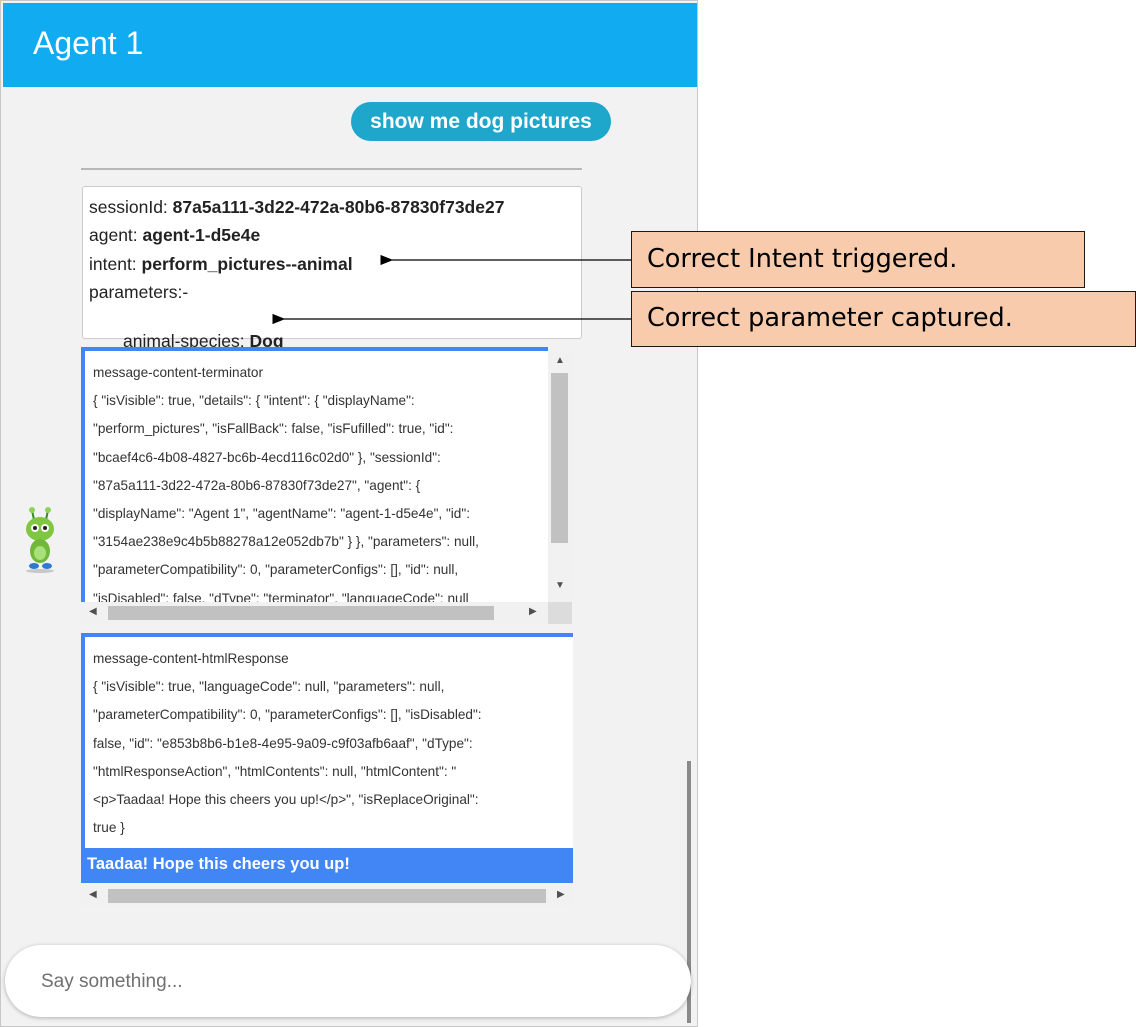  Describe the element at coordinates (451, 289) in the screenshot. I see `callout-arrows` at that location.